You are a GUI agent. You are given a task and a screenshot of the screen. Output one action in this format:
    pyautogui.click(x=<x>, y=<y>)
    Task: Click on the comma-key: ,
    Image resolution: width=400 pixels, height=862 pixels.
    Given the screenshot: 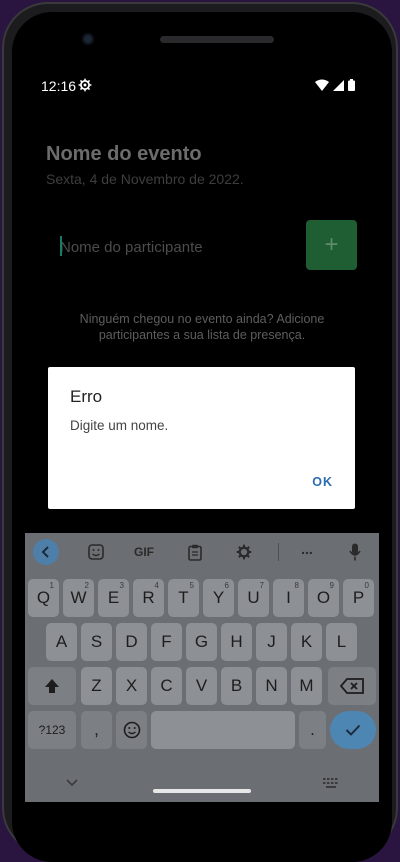 What is the action you would take?
    pyautogui.click(x=96, y=730)
    